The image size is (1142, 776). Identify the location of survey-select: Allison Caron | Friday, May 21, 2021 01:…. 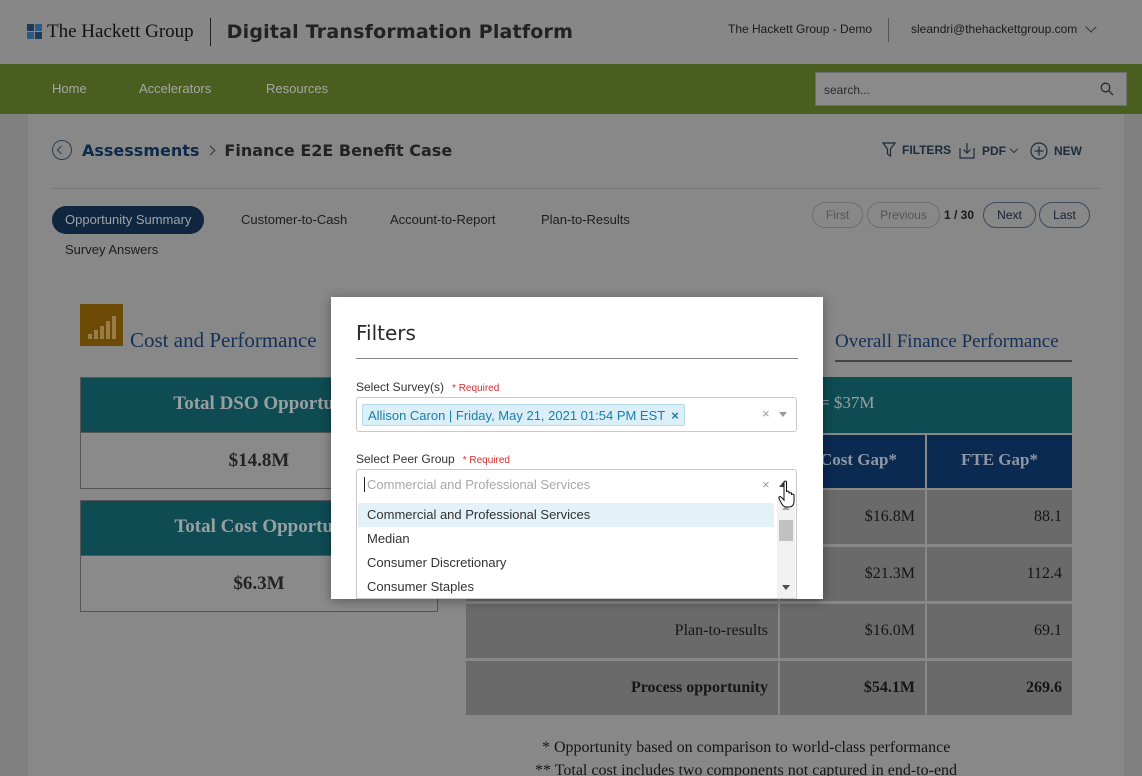
(576, 414).